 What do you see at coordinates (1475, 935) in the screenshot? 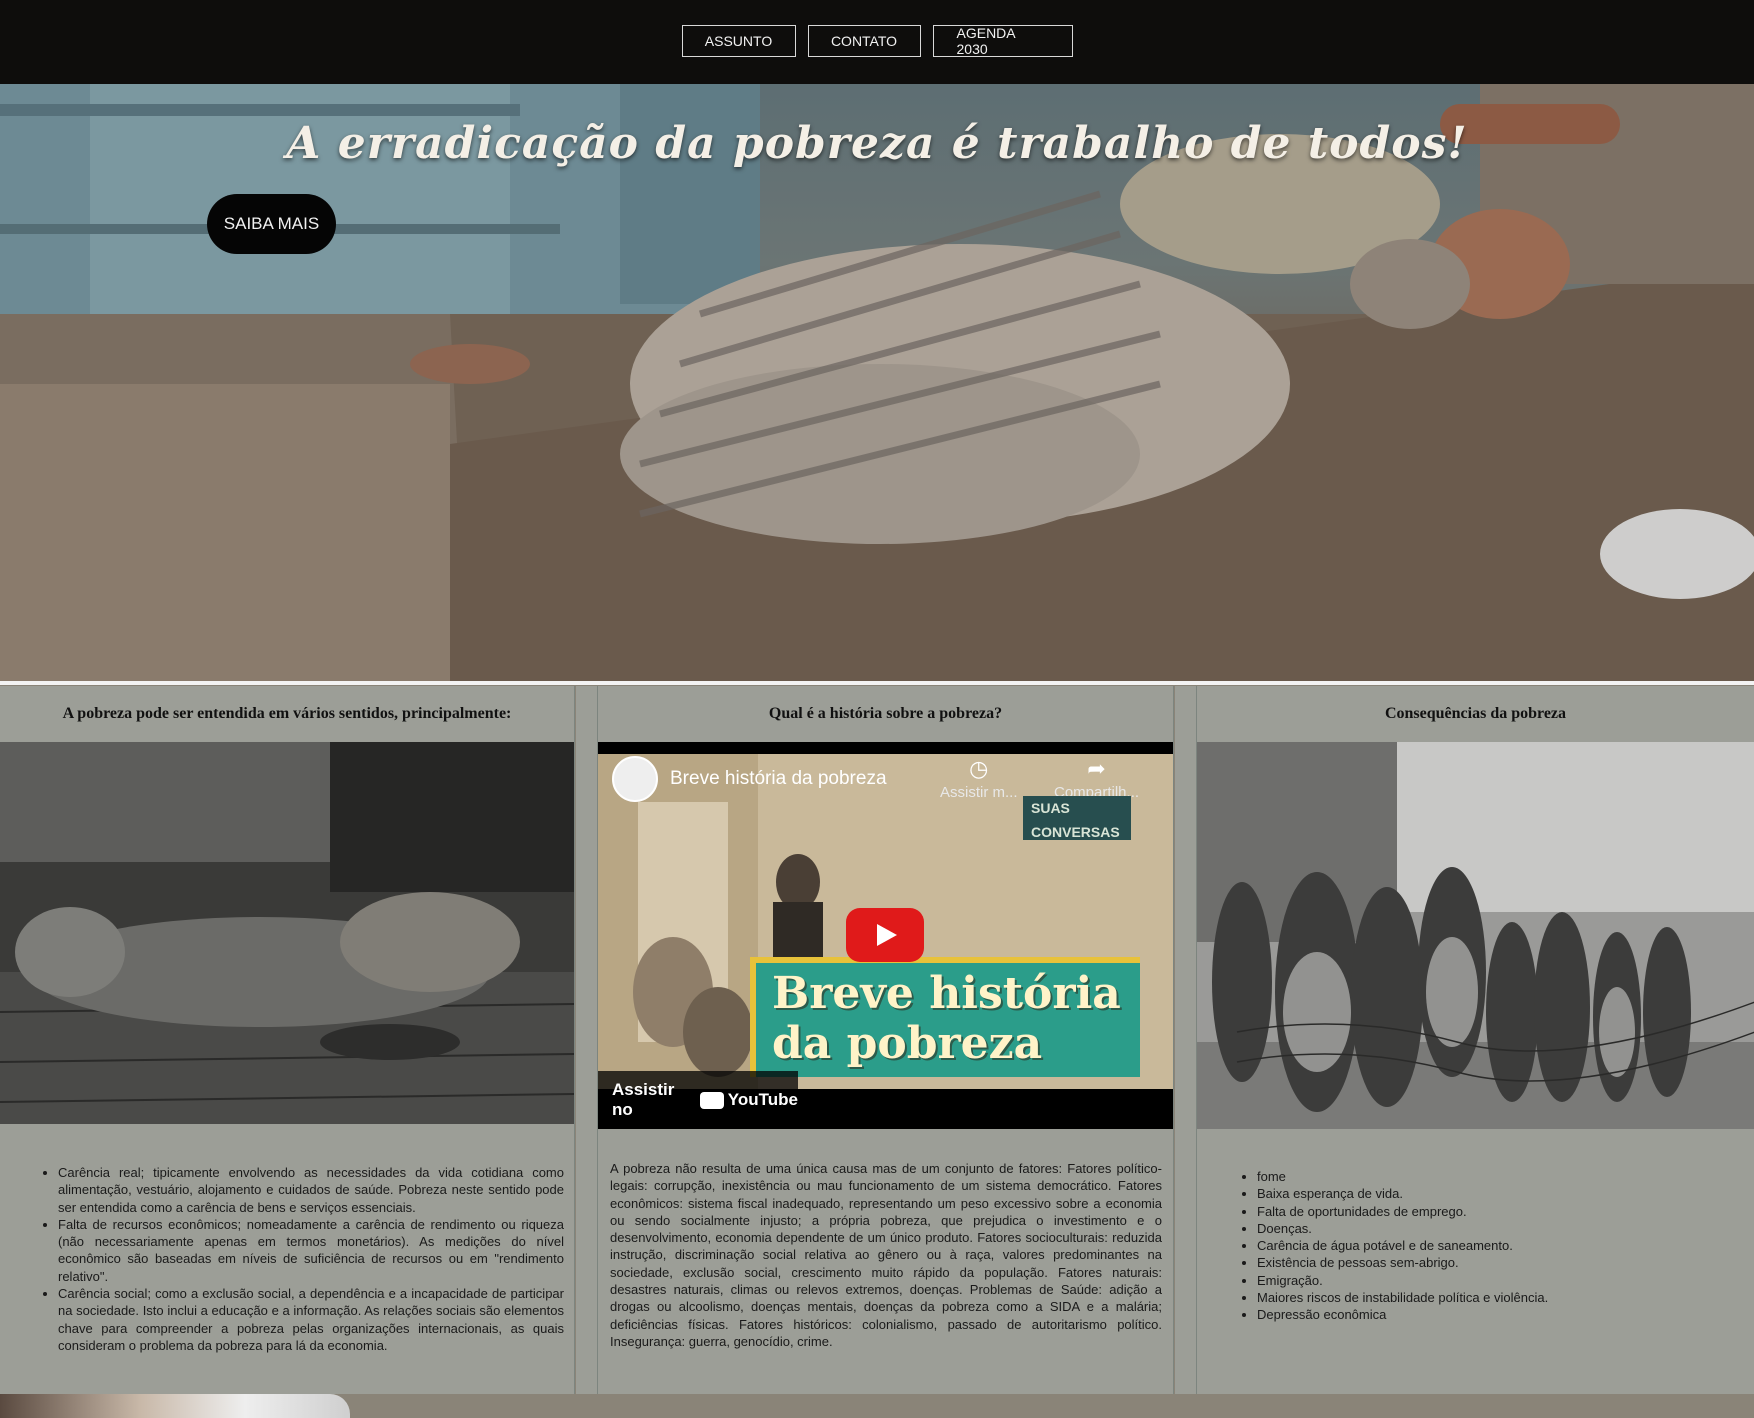
I see `children-photo` at bounding box center [1475, 935].